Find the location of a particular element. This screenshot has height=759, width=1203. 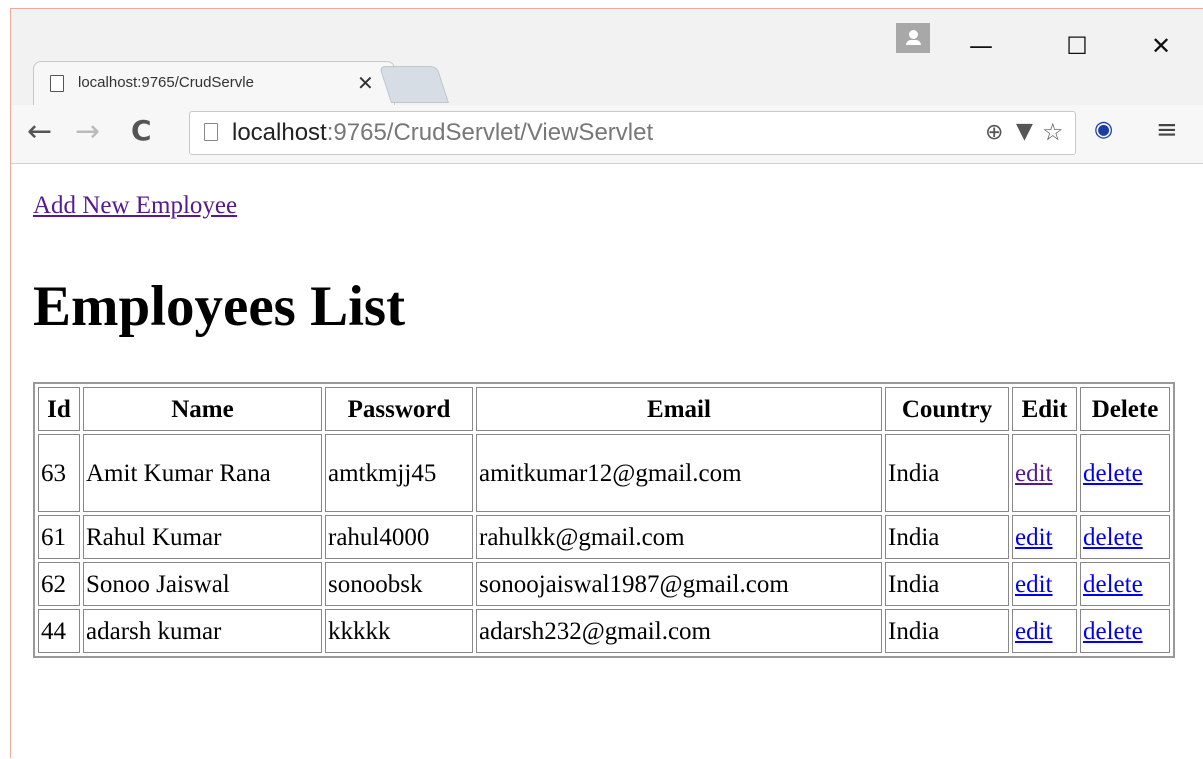

cell-name: Rahul Kumar is located at coordinates (202, 537).